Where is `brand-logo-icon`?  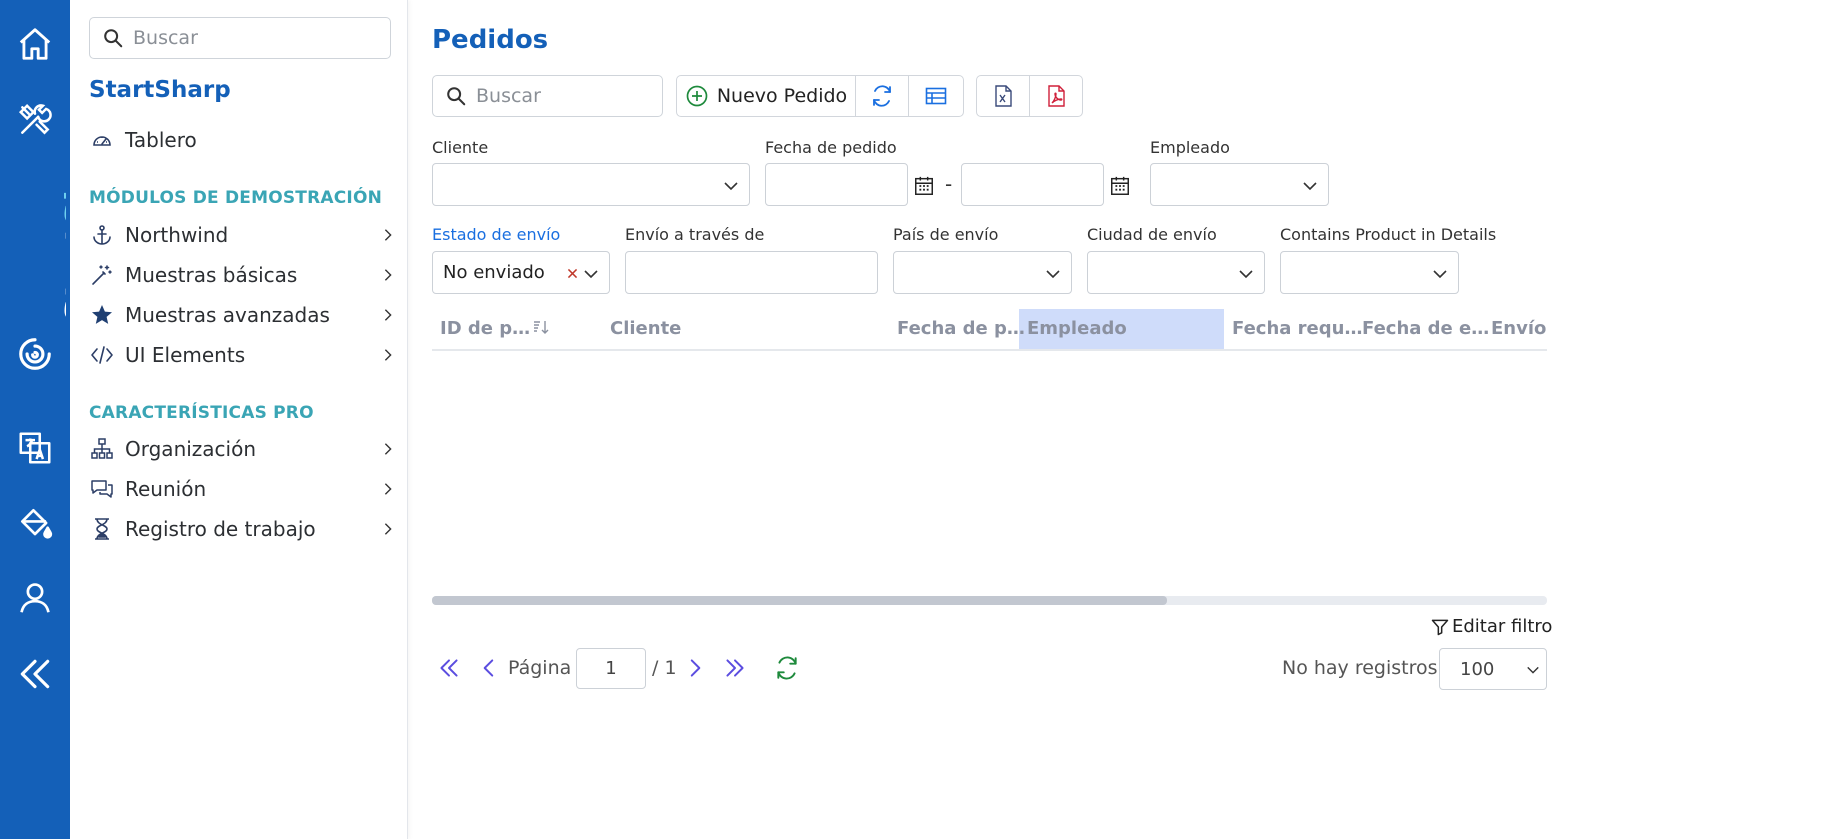 brand-logo-icon is located at coordinates (35, 354).